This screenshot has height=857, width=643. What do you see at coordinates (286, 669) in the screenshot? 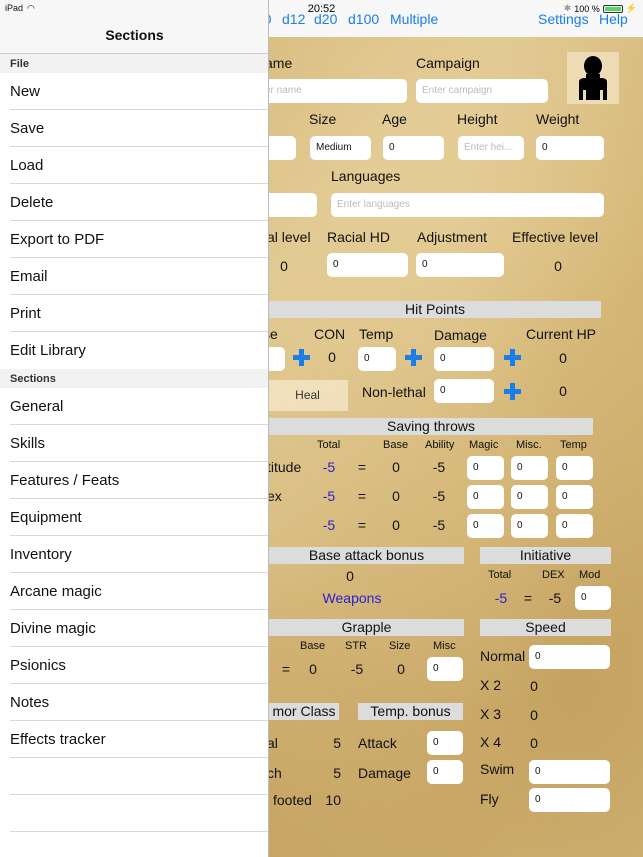
I see `grapple-equals: =` at bounding box center [286, 669].